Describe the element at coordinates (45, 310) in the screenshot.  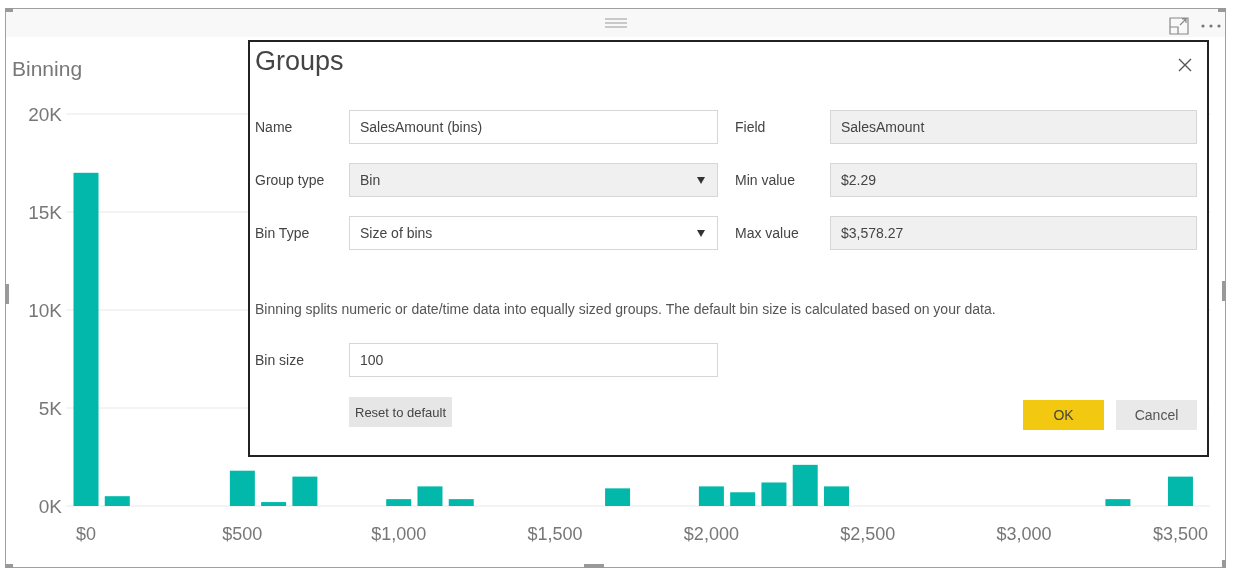
I see `axis-tick-label: 10K` at that location.